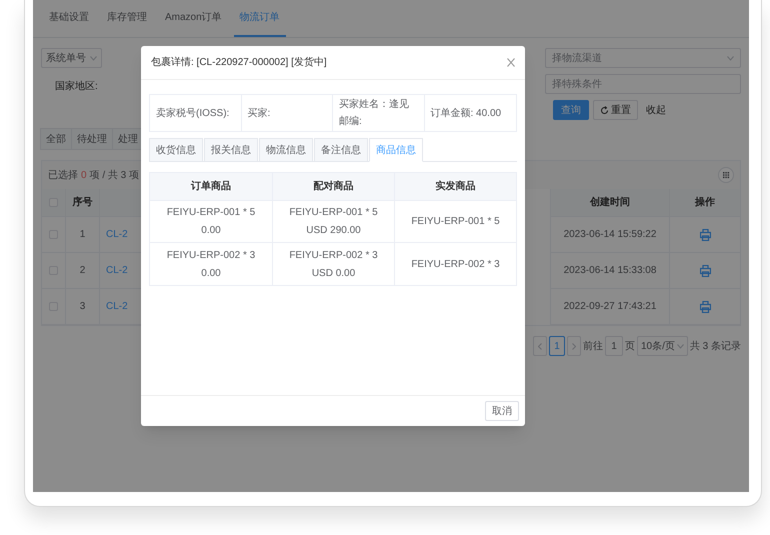  I want to click on dialog-tab: 商品信息, so click(396, 150).